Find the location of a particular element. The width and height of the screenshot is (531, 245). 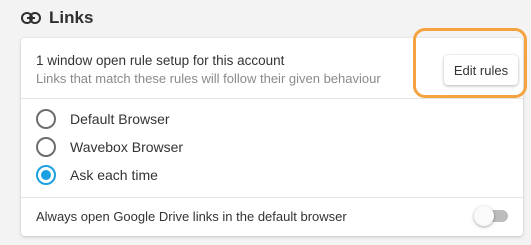

drive-links-toggle is located at coordinates (491, 216).